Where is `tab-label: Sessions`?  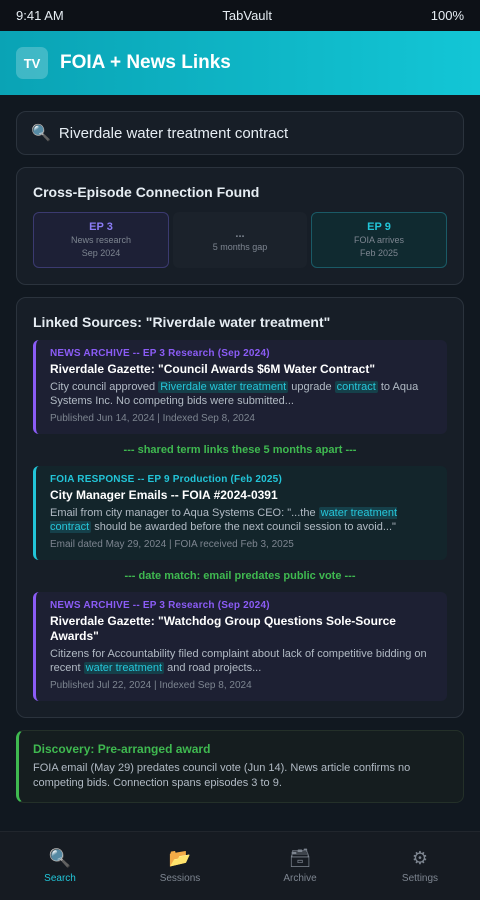 tab-label: Sessions is located at coordinates (180, 878).